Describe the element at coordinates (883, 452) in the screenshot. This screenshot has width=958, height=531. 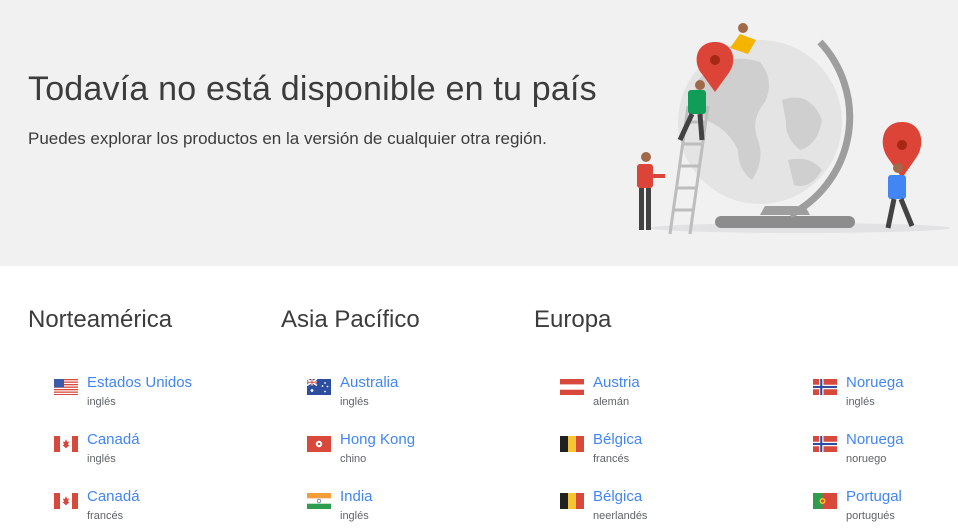
I see `country-link-norway-norwegian: Noruega noruego` at that location.